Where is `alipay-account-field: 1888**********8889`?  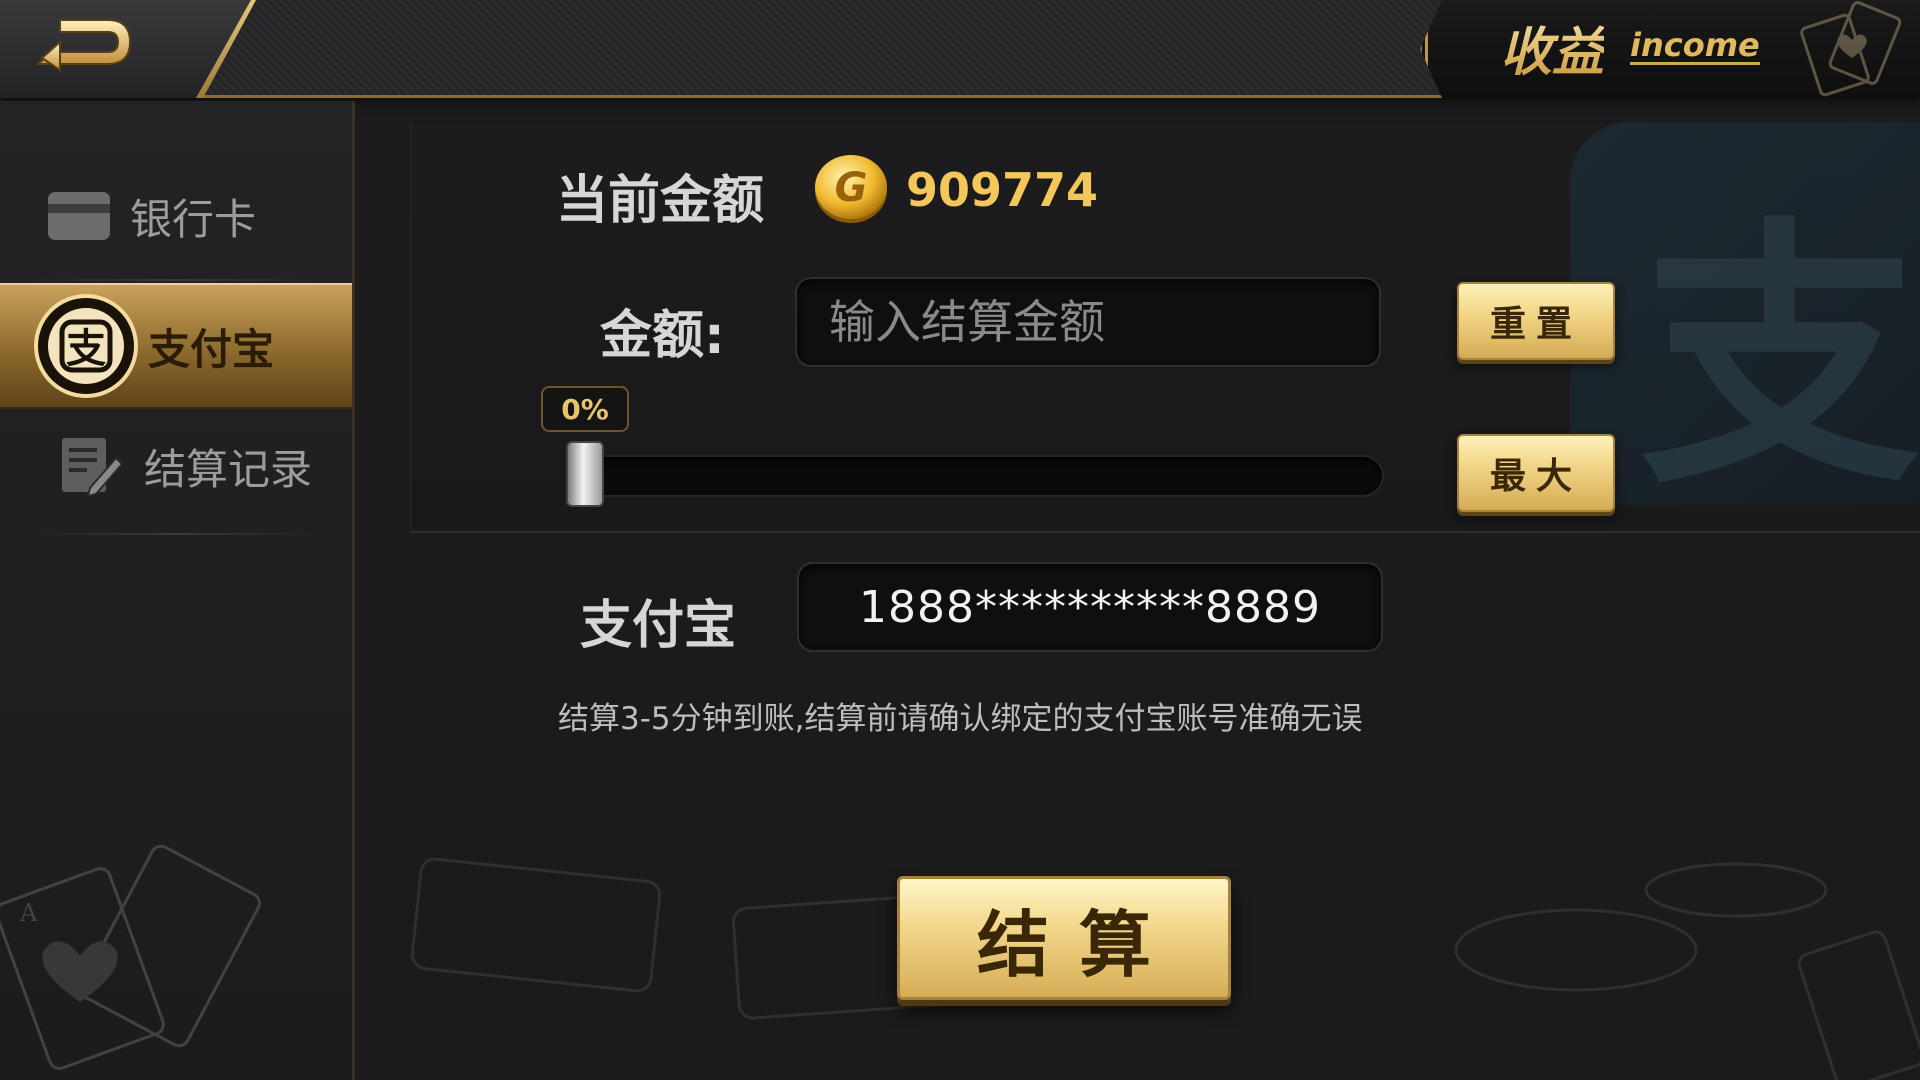 alipay-account-field: 1888**********8889 is located at coordinates (1090, 607).